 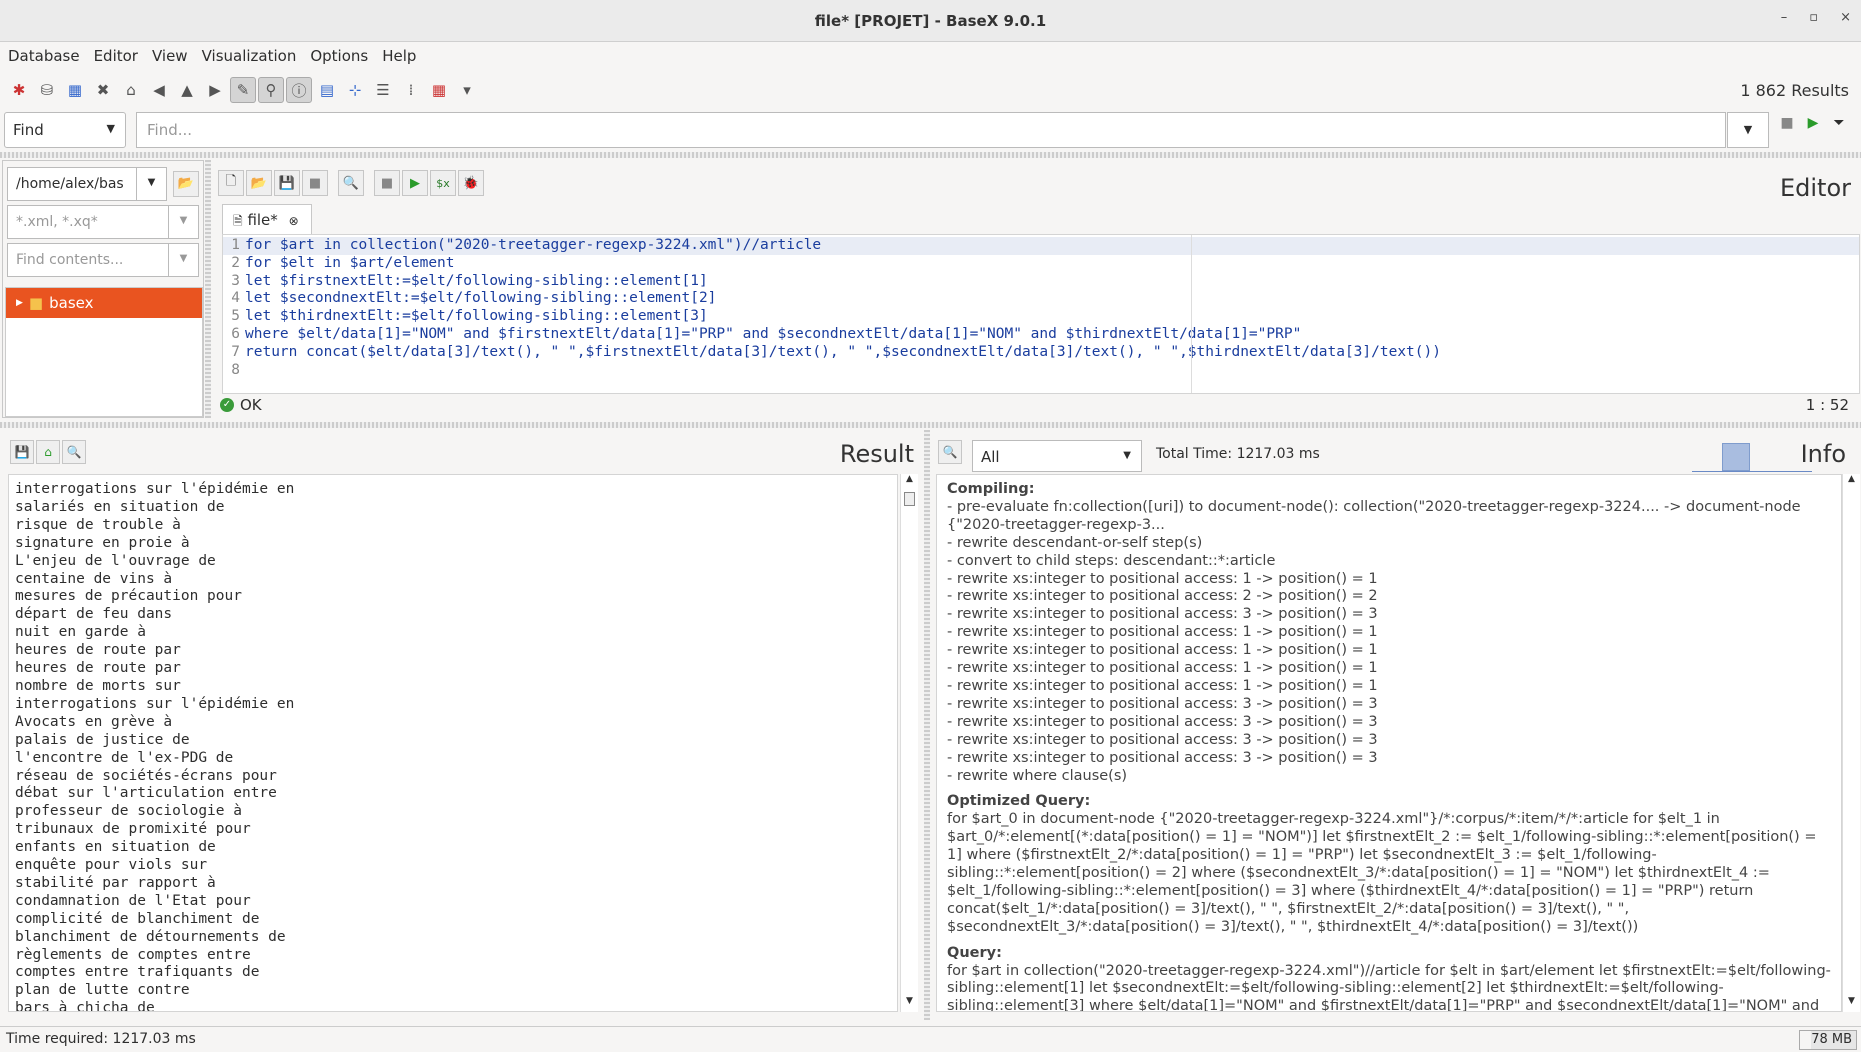 What do you see at coordinates (146, 793) in the screenshot?
I see `result-line: débat sur l'articulation entre` at bounding box center [146, 793].